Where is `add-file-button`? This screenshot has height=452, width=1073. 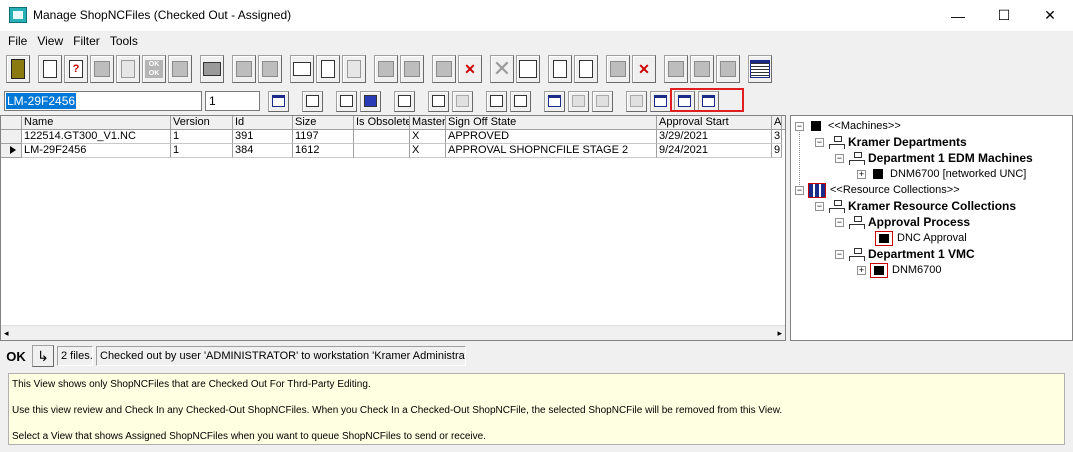
add-file-button is located at coordinates (328, 69).